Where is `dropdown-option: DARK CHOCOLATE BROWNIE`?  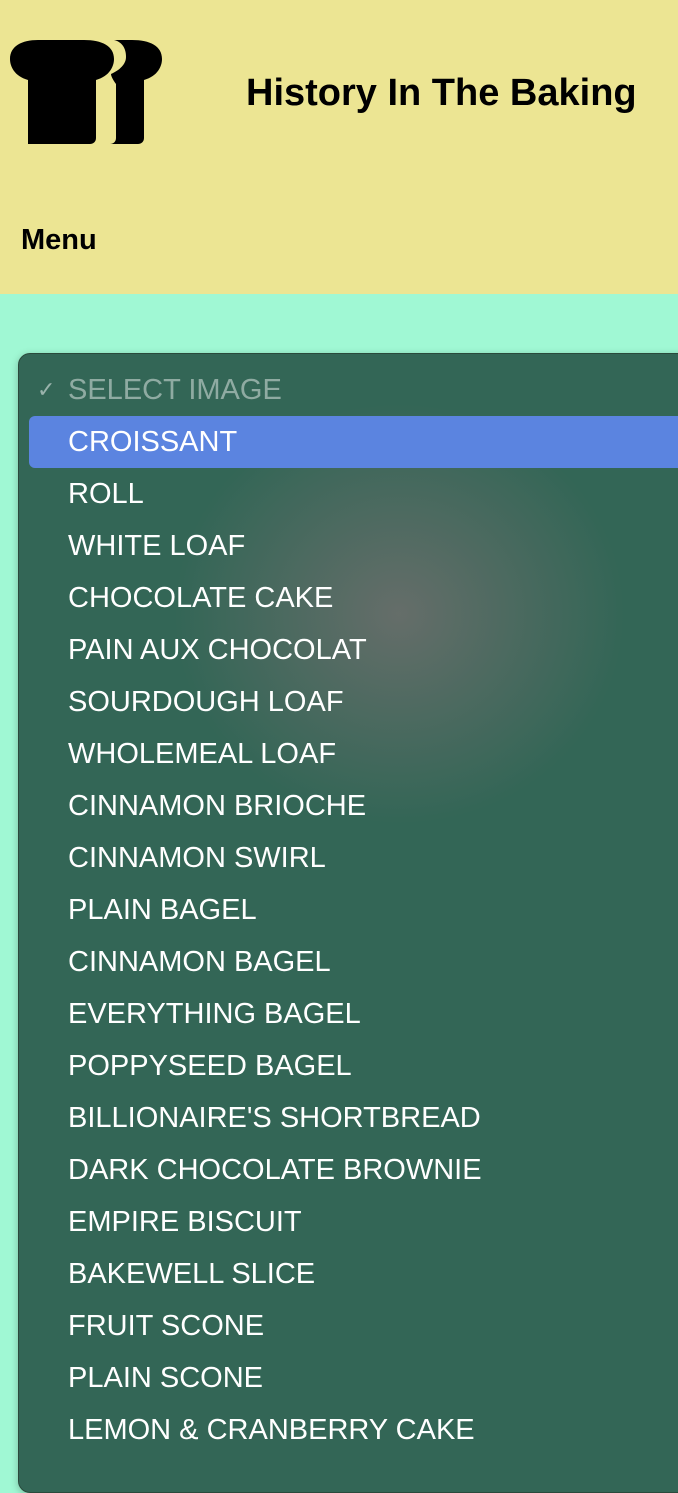 dropdown-option: DARK CHOCOLATE BROWNIE is located at coordinates (353, 1170).